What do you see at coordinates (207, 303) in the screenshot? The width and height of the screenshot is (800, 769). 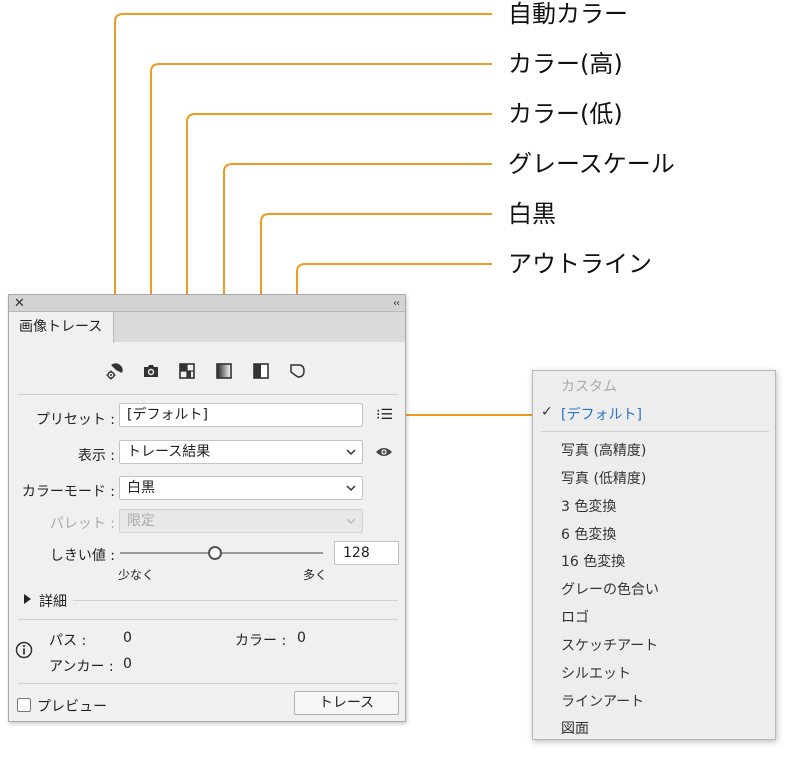 I see `panel-titlebar: ✕ ‹‹` at bounding box center [207, 303].